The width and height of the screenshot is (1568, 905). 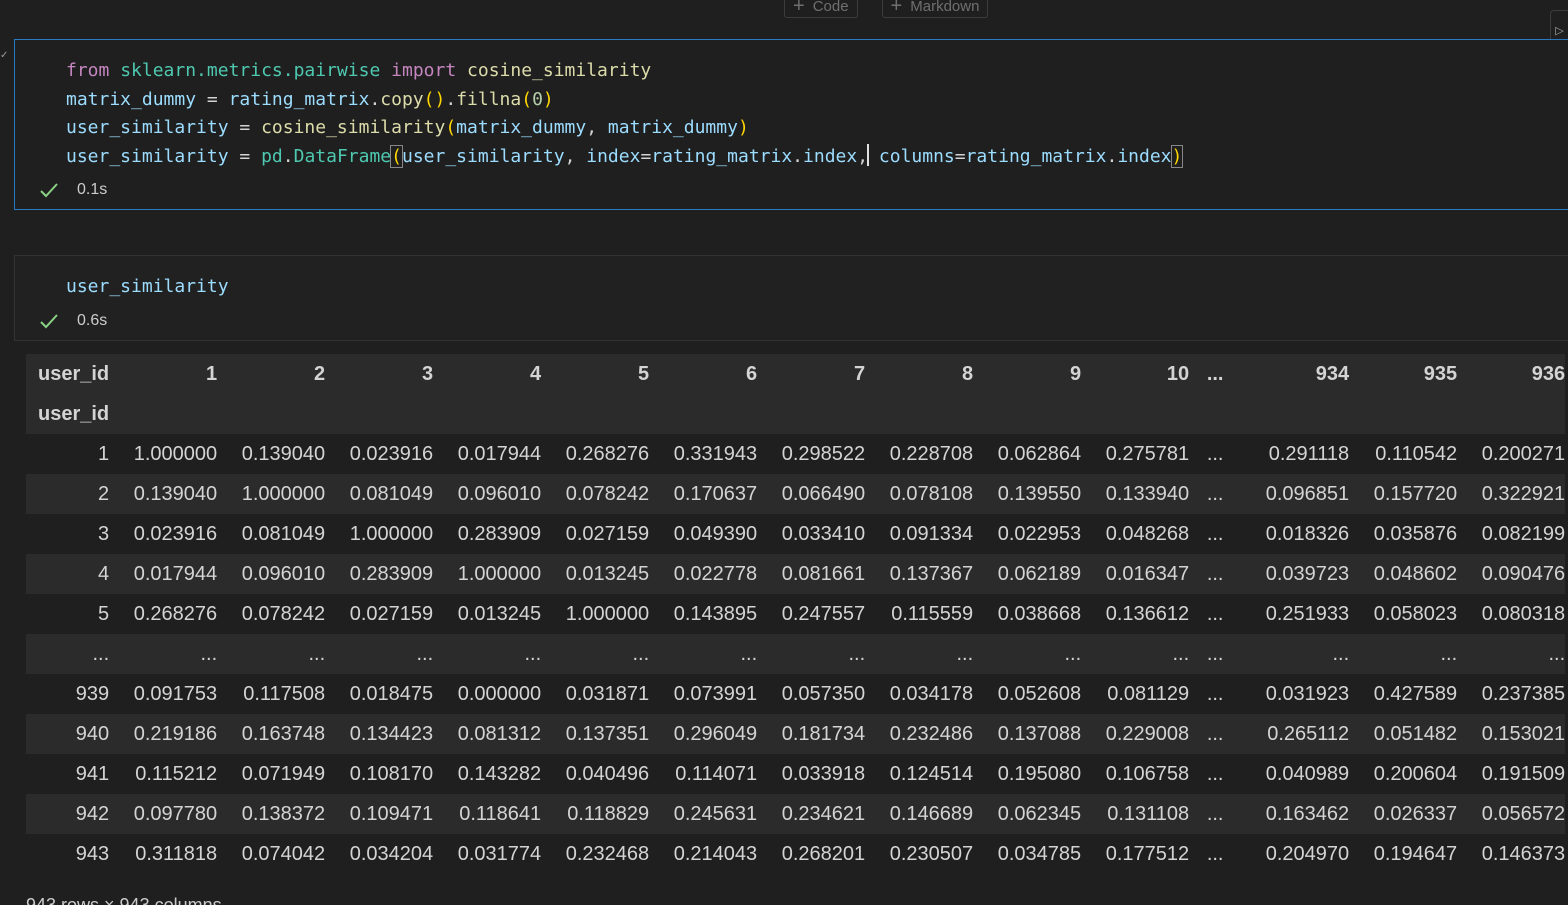 I want to click on column-header: 8, so click(x=968, y=373).